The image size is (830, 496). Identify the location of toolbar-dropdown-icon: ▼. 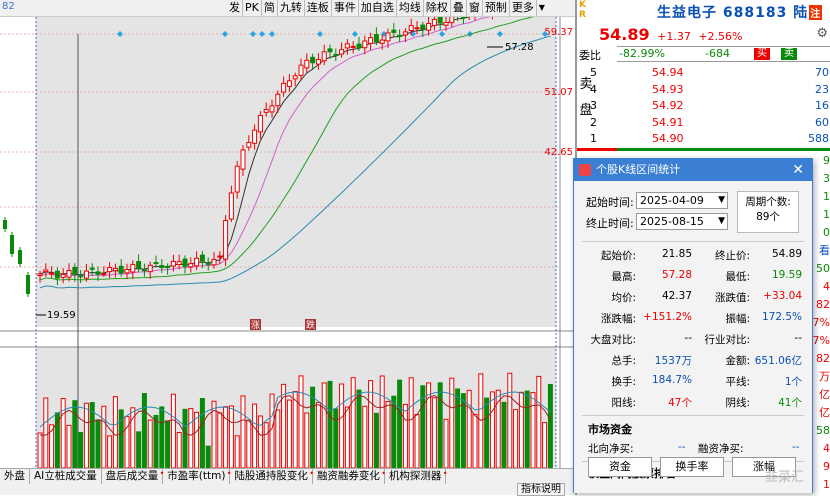
(542, 8).